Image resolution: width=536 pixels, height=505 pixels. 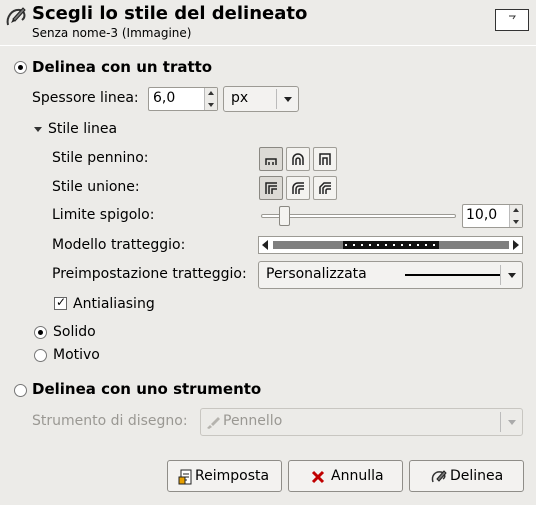 I want to click on paint-tool-label: Strumento di disegno:, so click(x=110, y=421).